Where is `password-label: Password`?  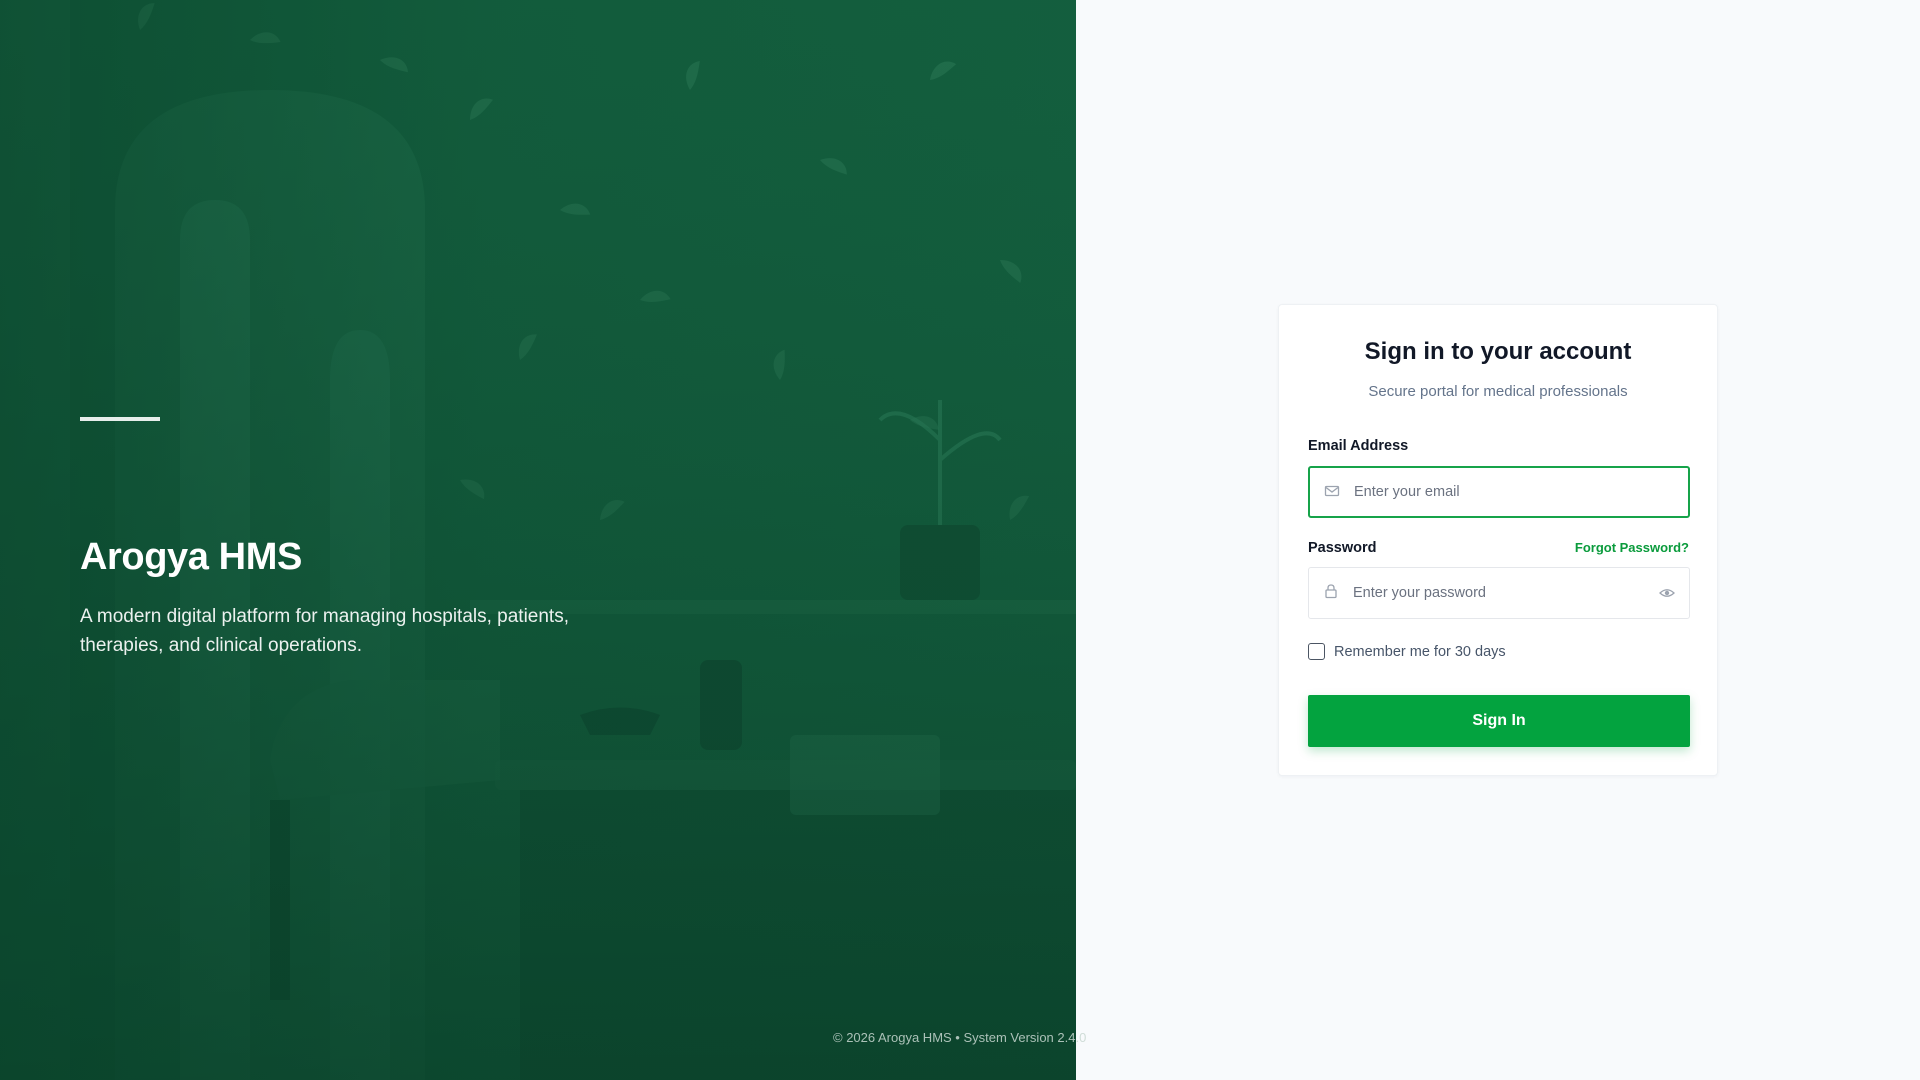 password-label: Password is located at coordinates (1342, 548).